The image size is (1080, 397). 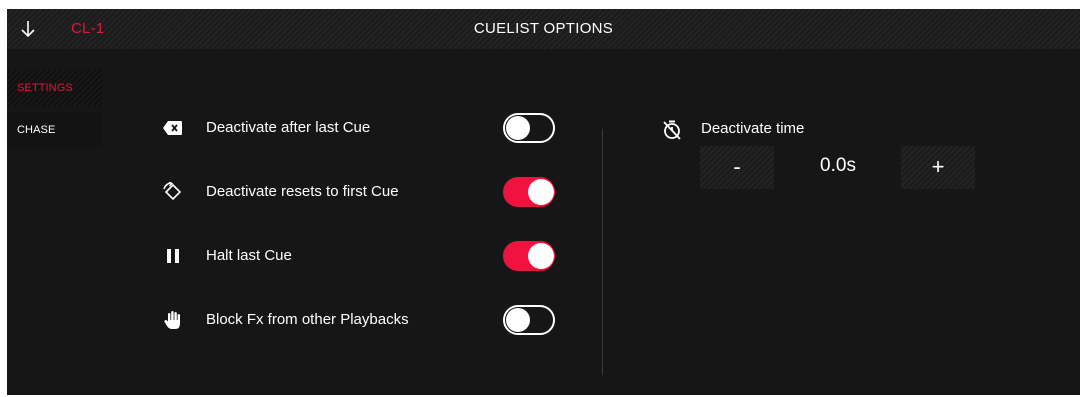 I want to click on reset-rotate-icon, so click(x=173, y=192).